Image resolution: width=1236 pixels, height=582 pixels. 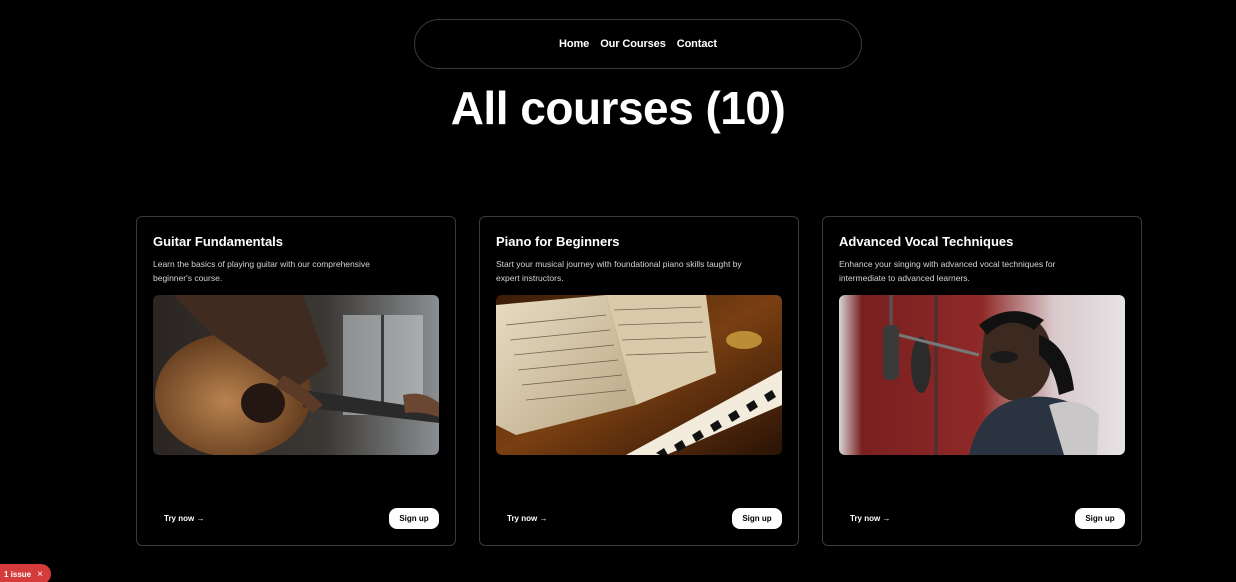 What do you see at coordinates (40, 574) in the screenshot?
I see `close-icon: ×` at bounding box center [40, 574].